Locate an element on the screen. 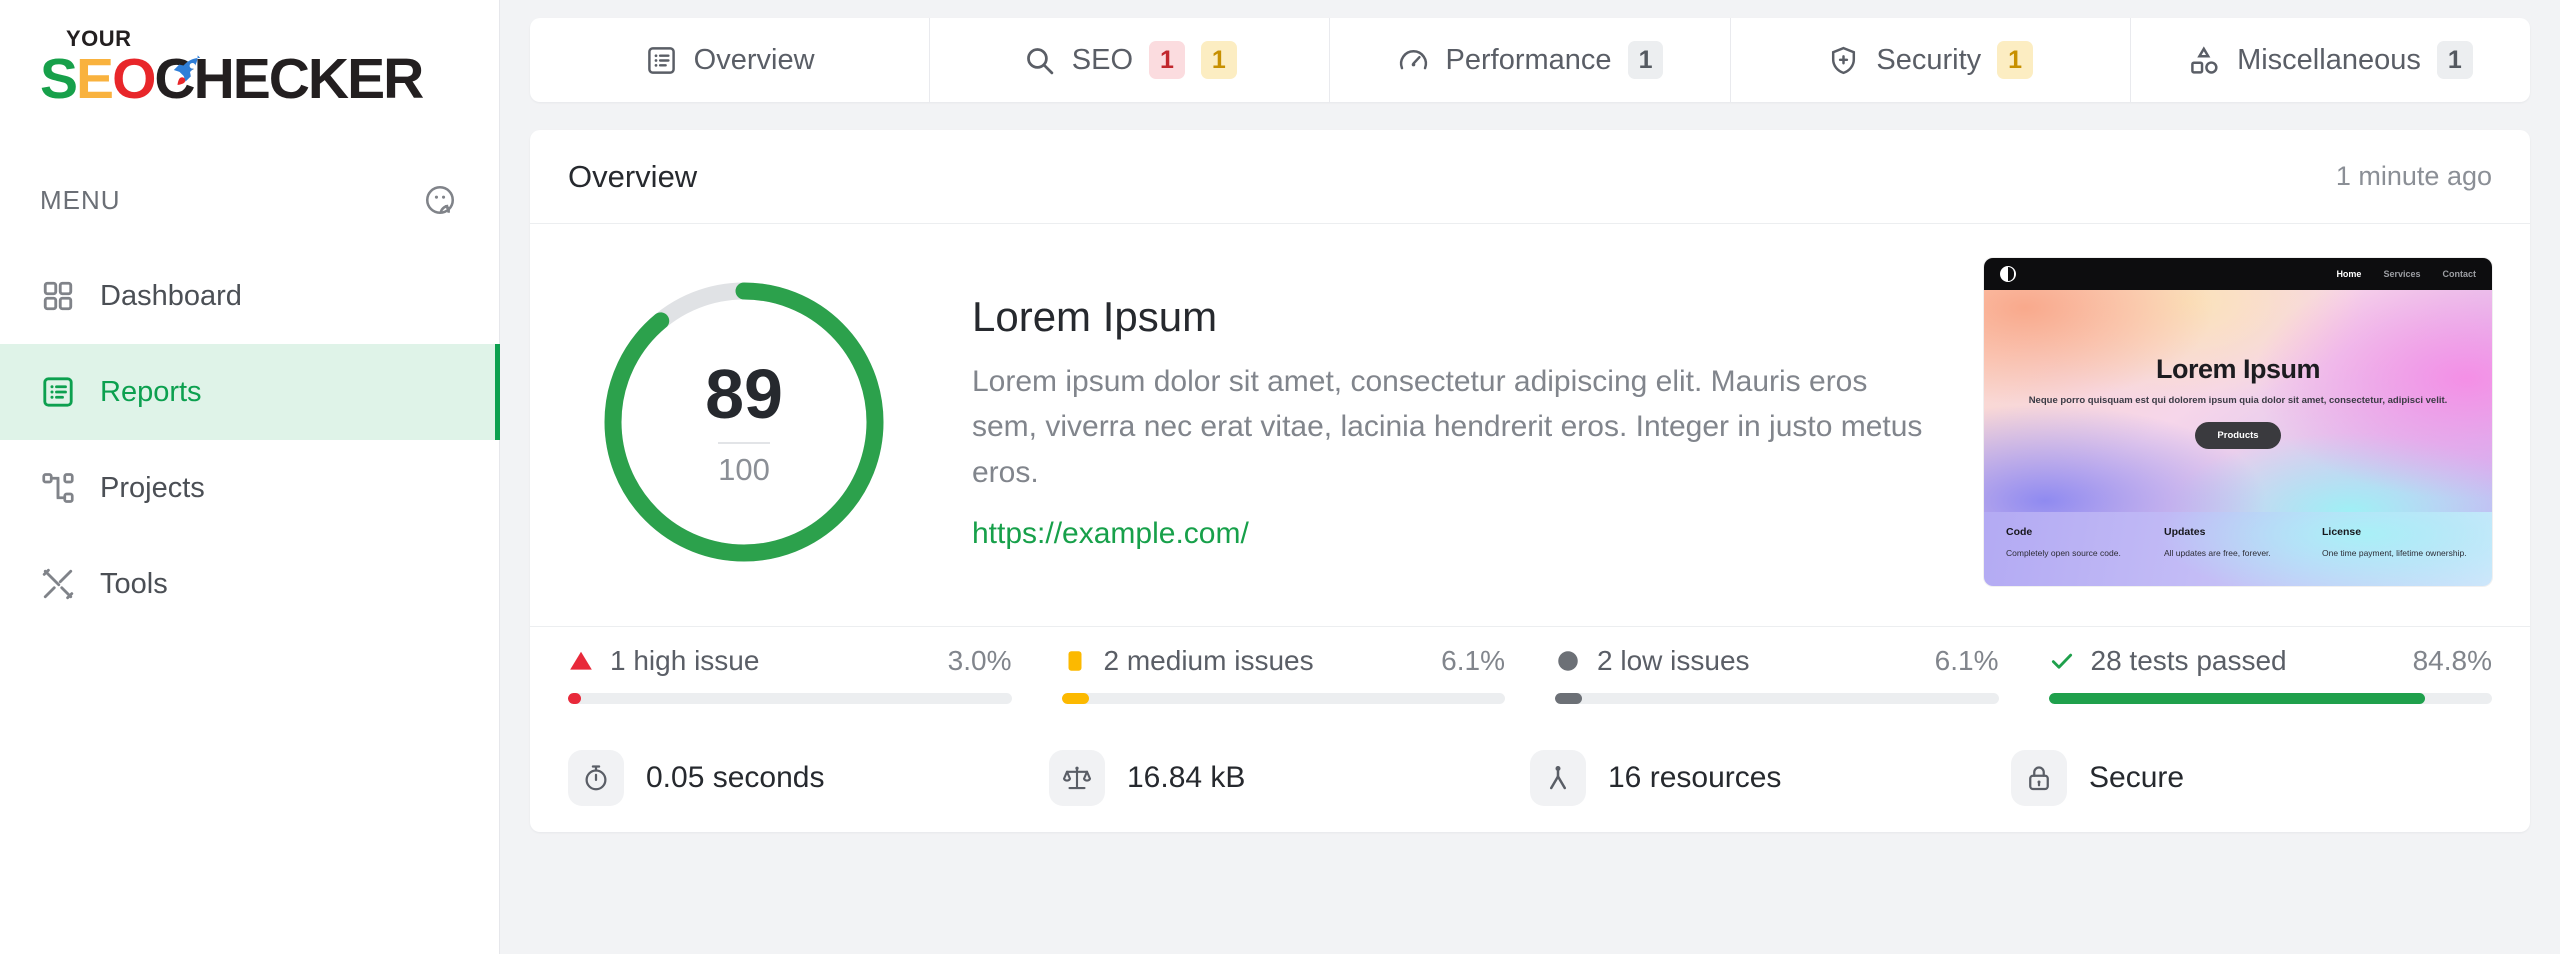 This screenshot has width=2560, height=954. tab-badge-medium: 1 is located at coordinates (1218, 60).